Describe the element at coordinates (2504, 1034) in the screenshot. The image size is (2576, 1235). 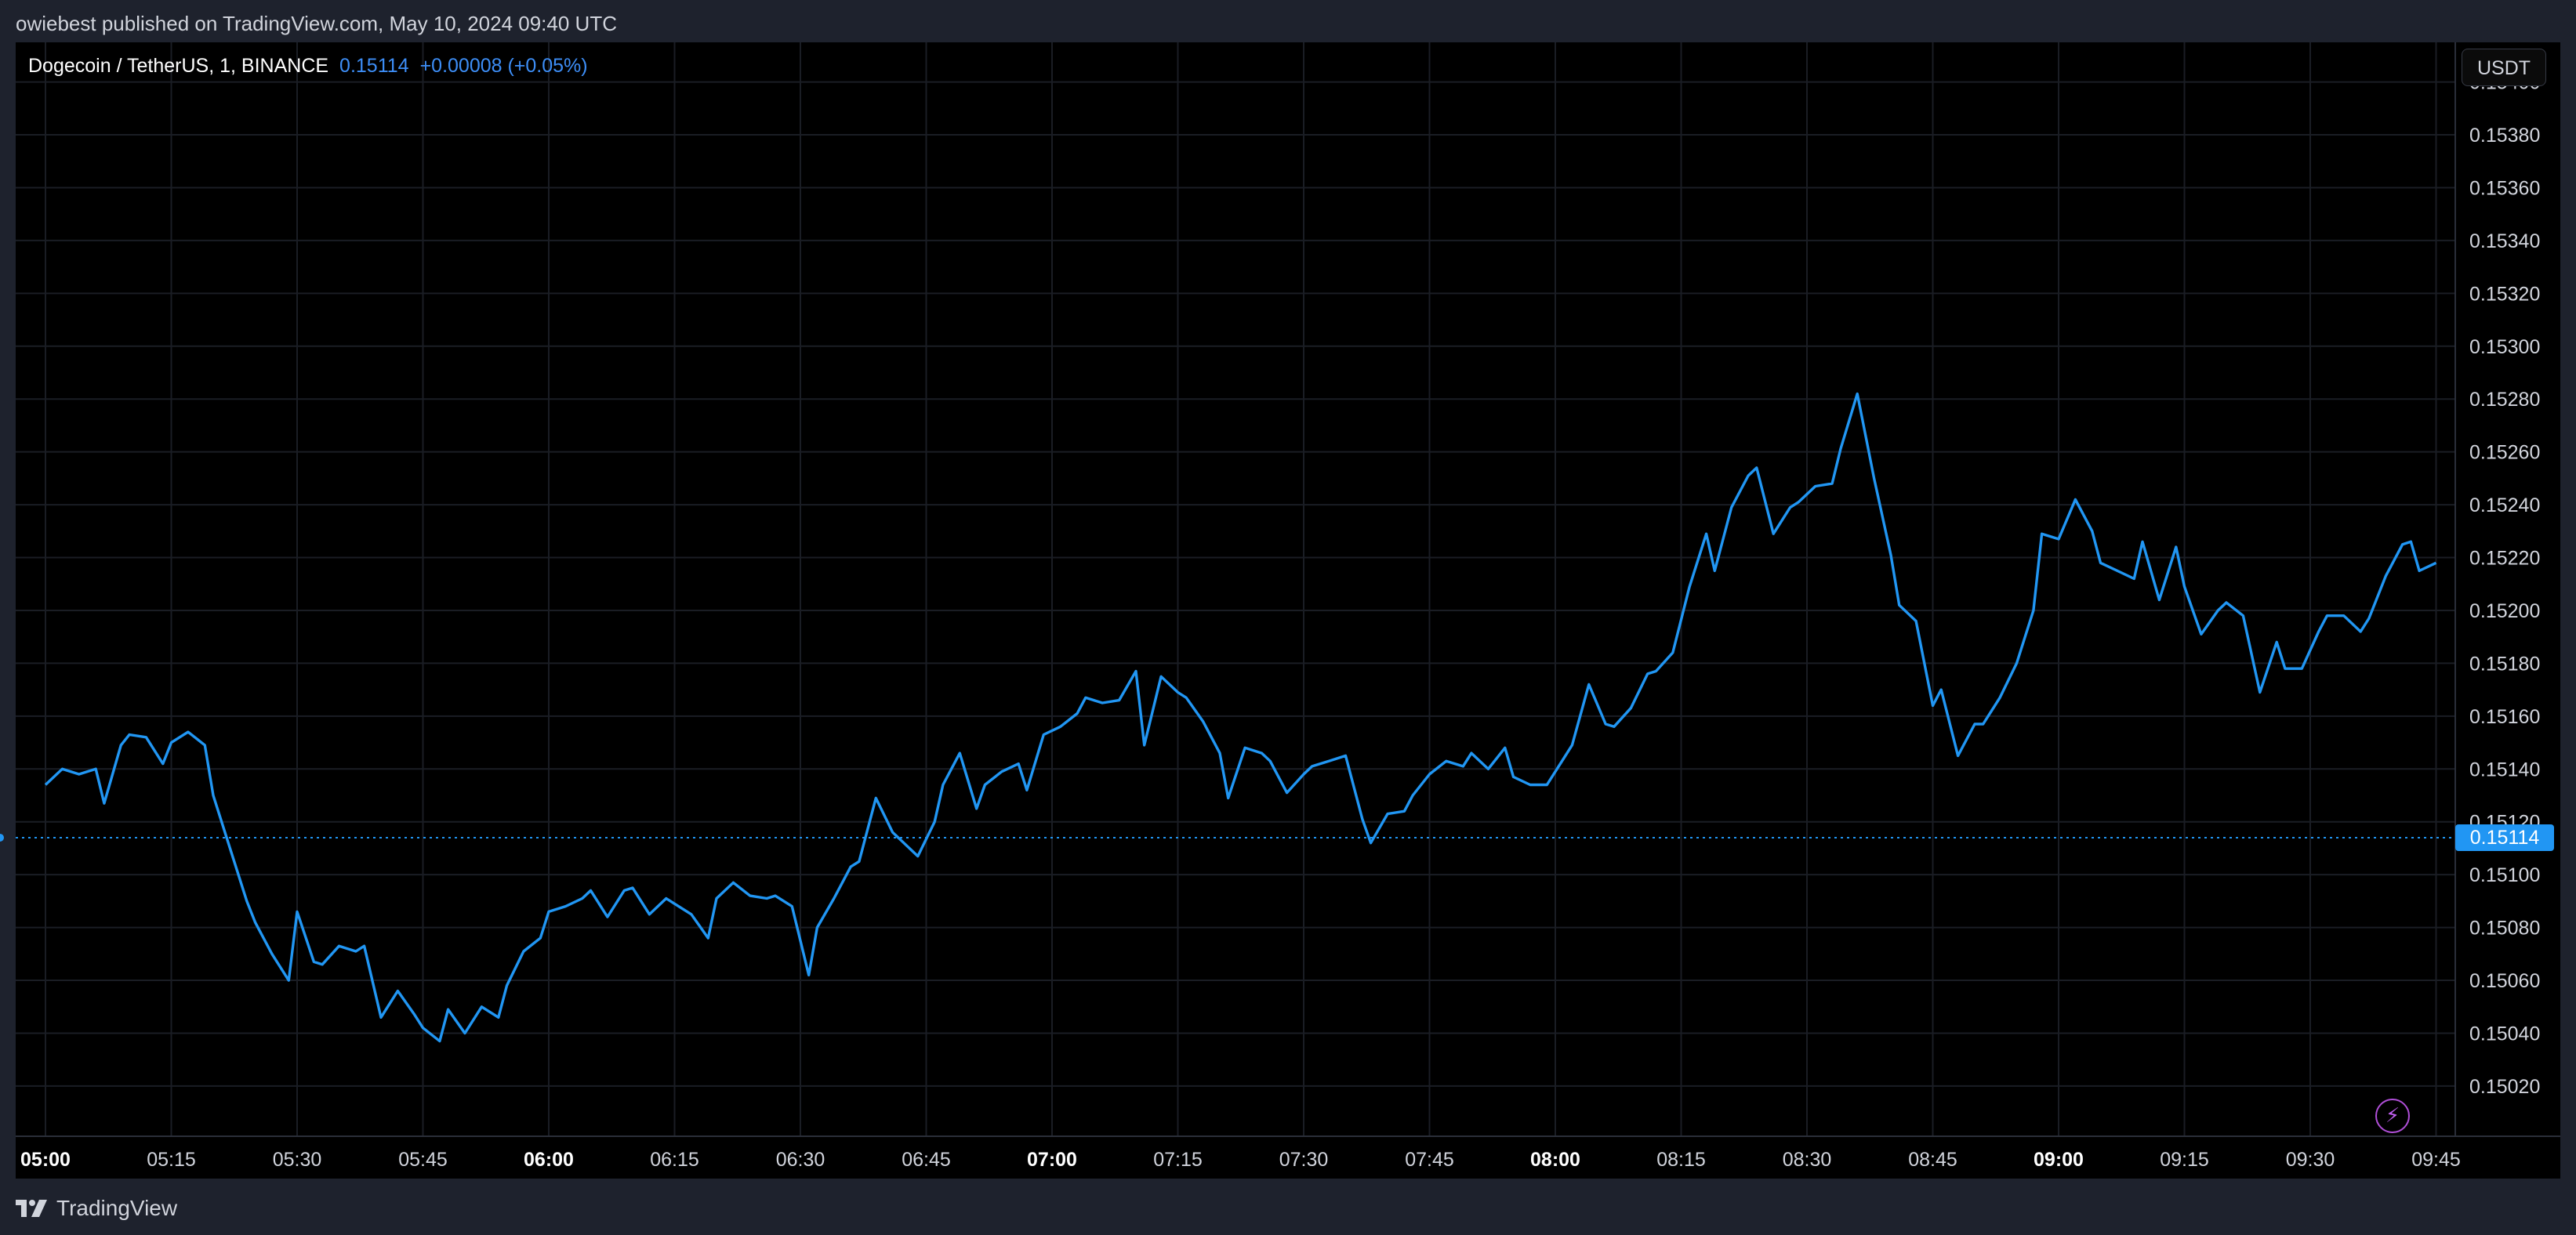
I see `price-tick-label: 0.15040` at that location.